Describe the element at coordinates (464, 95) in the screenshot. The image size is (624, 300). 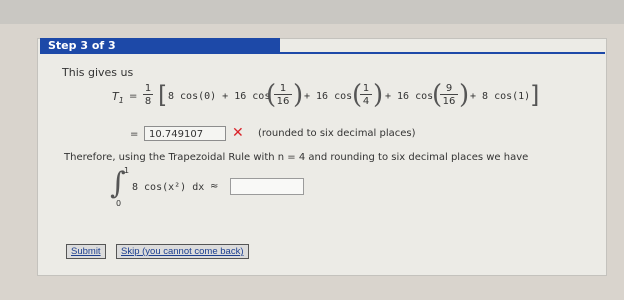
I see `paren-close-3: )` at that location.